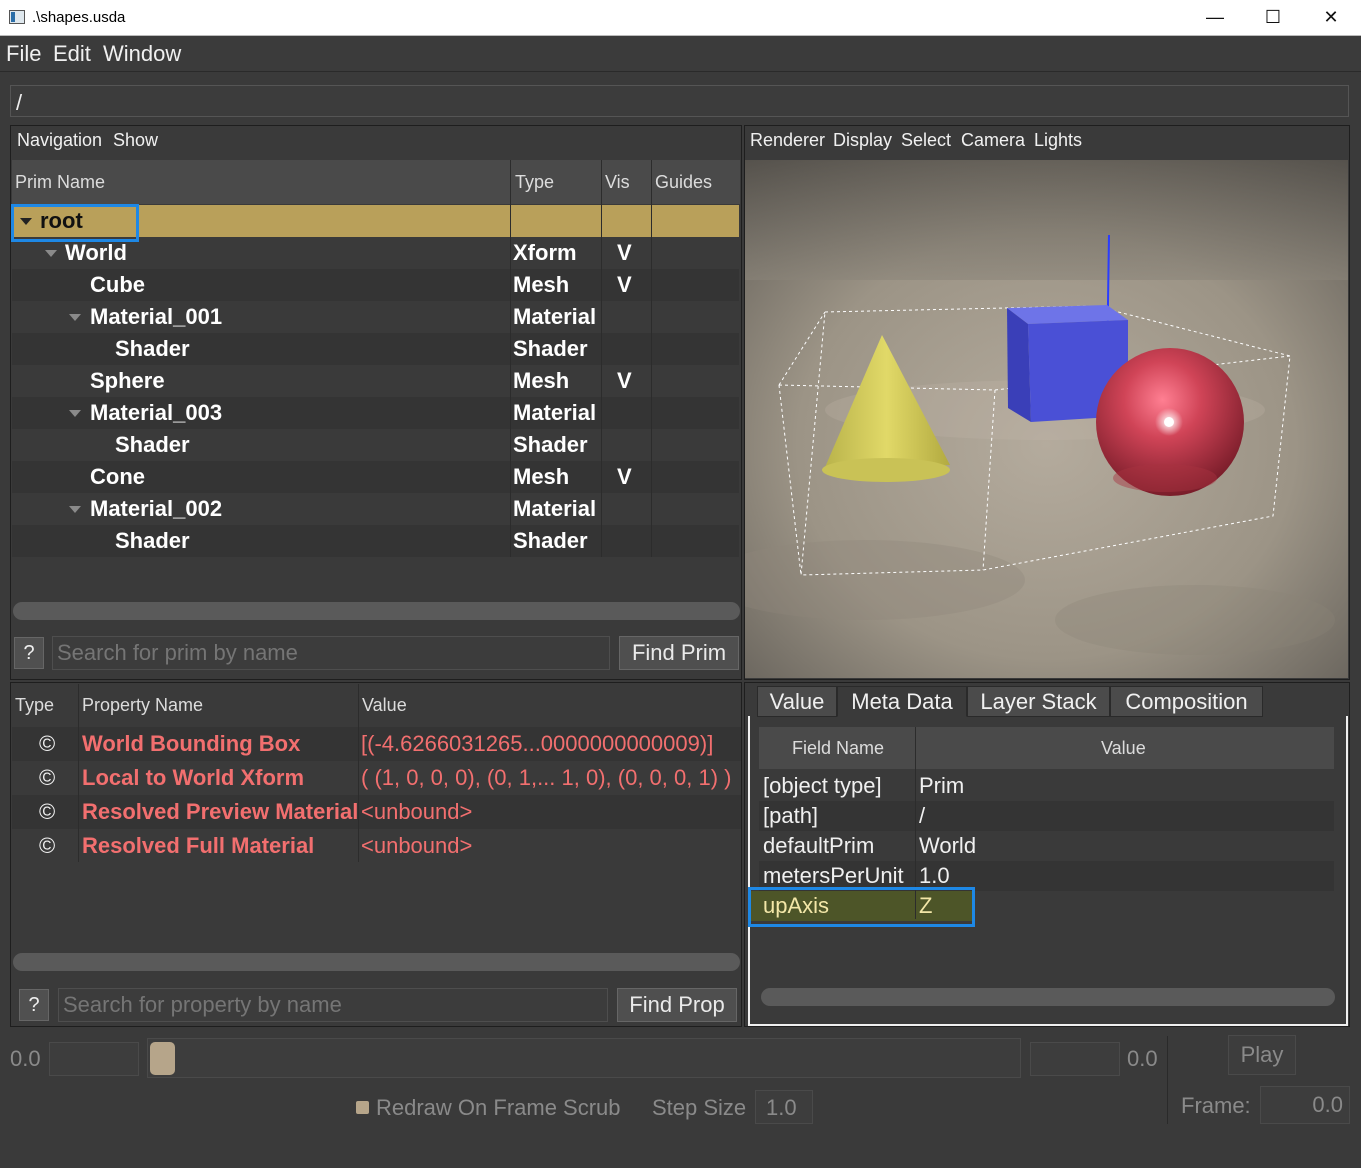 The image size is (1361, 1168). I want to click on tree-row-cone: Cone Mesh V, so click(375, 477).